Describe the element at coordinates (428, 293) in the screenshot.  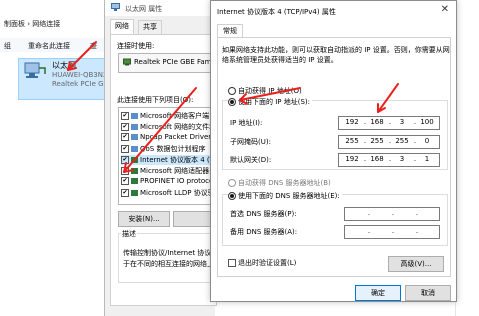
I see `cancel-button: 取消` at that location.